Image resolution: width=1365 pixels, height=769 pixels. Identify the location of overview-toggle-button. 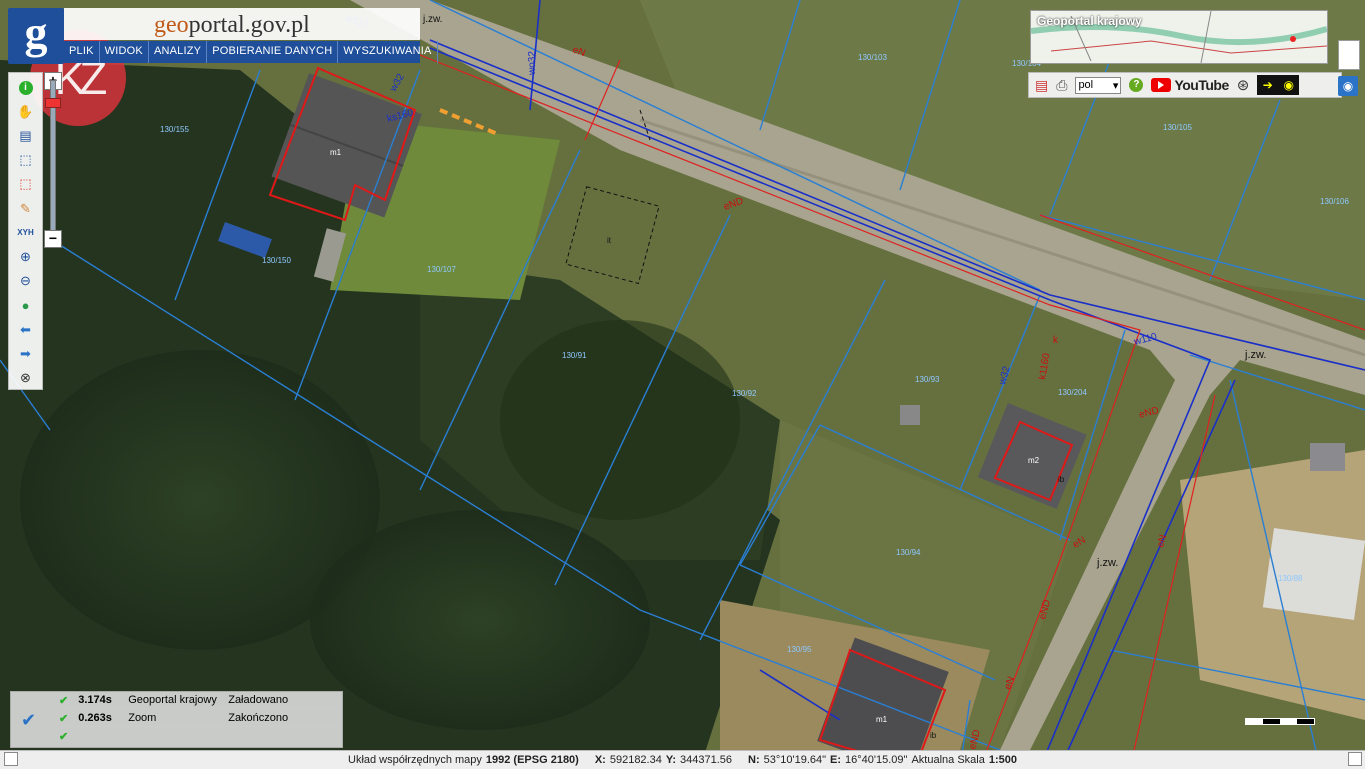
(1349, 55).